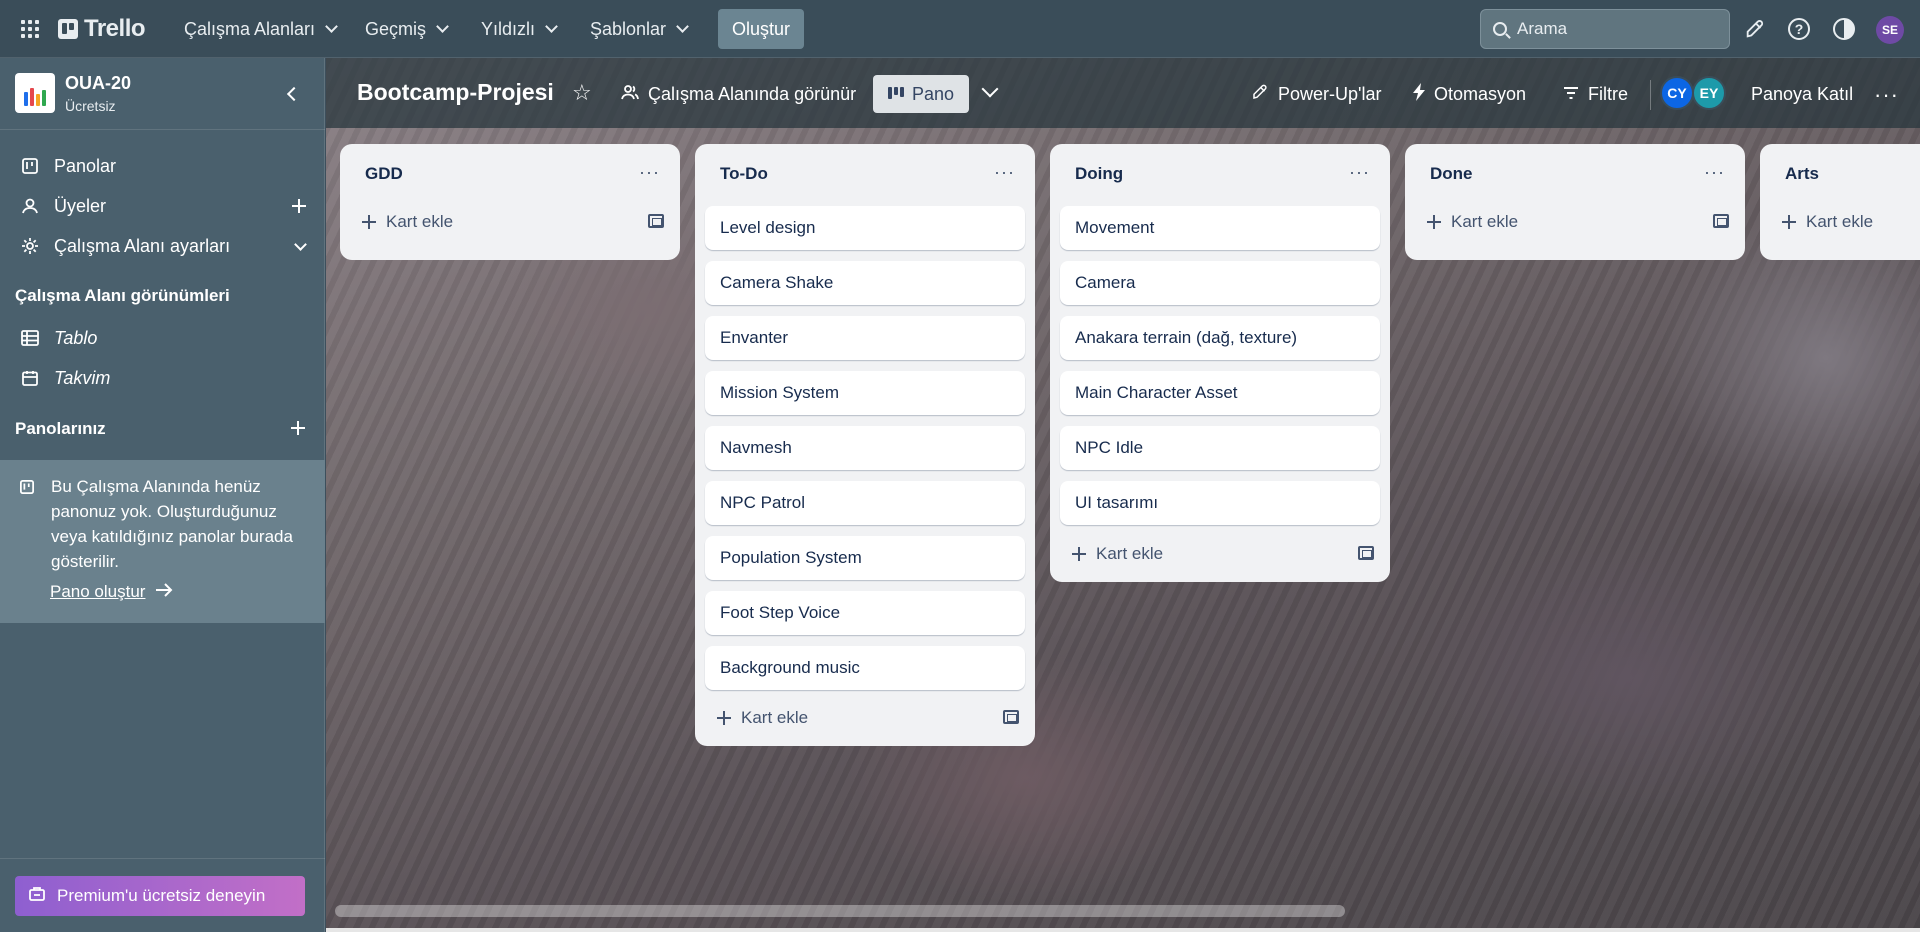  What do you see at coordinates (1595, 94) in the screenshot?
I see `filter-button: Filtre` at bounding box center [1595, 94].